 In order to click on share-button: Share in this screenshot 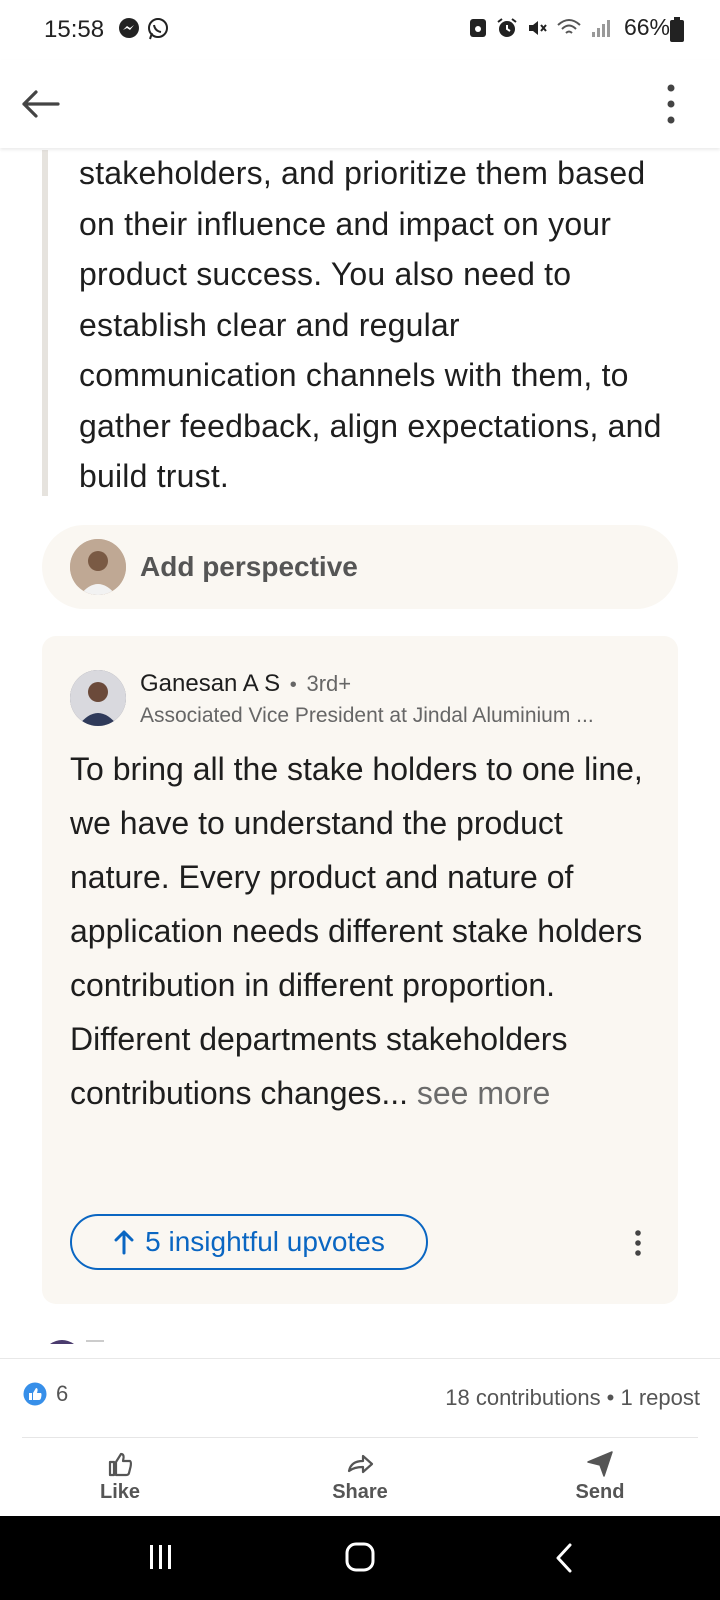, I will do `click(360, 1476)`.